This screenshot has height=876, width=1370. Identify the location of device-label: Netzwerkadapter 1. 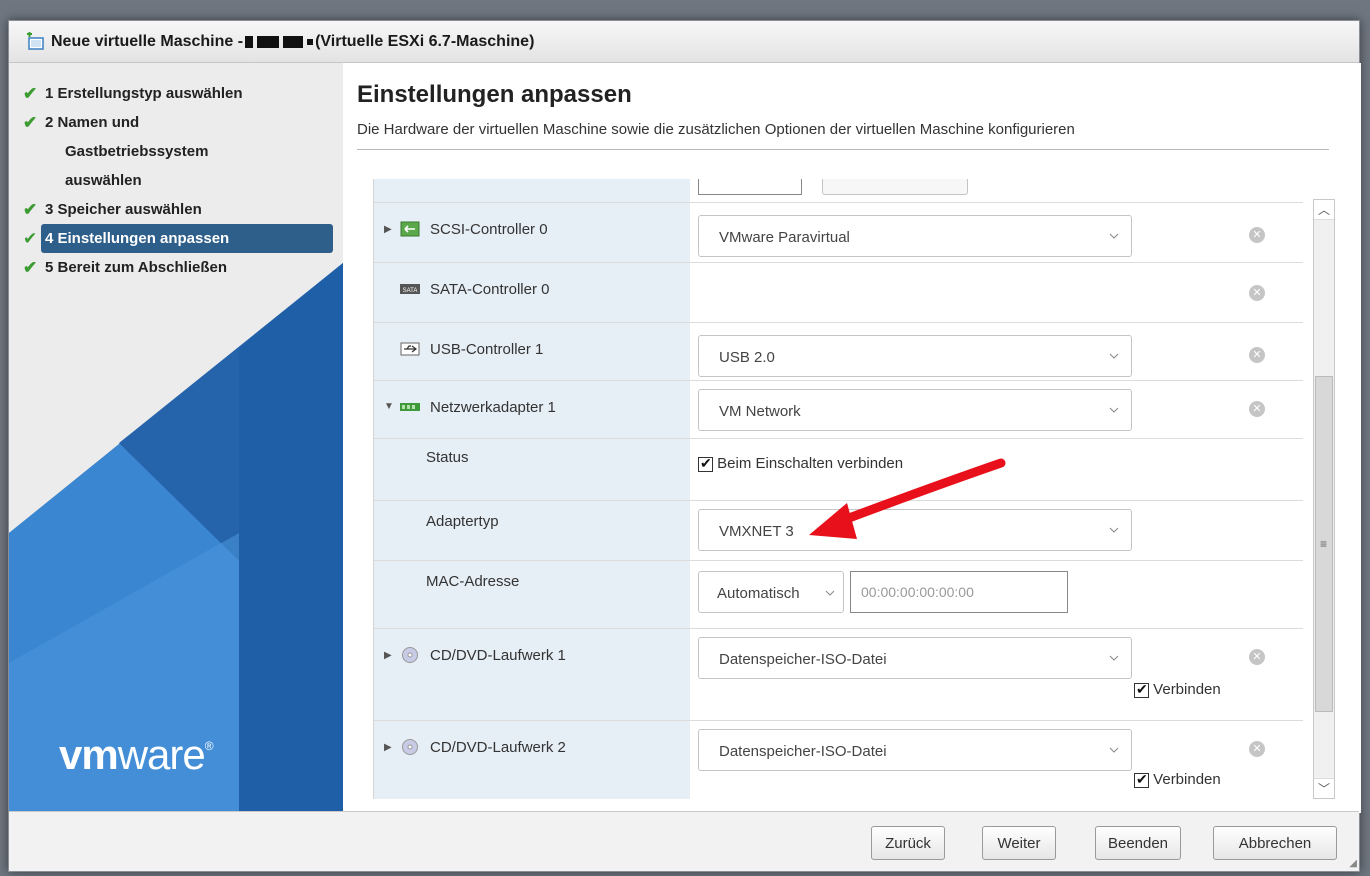
(493, 407).